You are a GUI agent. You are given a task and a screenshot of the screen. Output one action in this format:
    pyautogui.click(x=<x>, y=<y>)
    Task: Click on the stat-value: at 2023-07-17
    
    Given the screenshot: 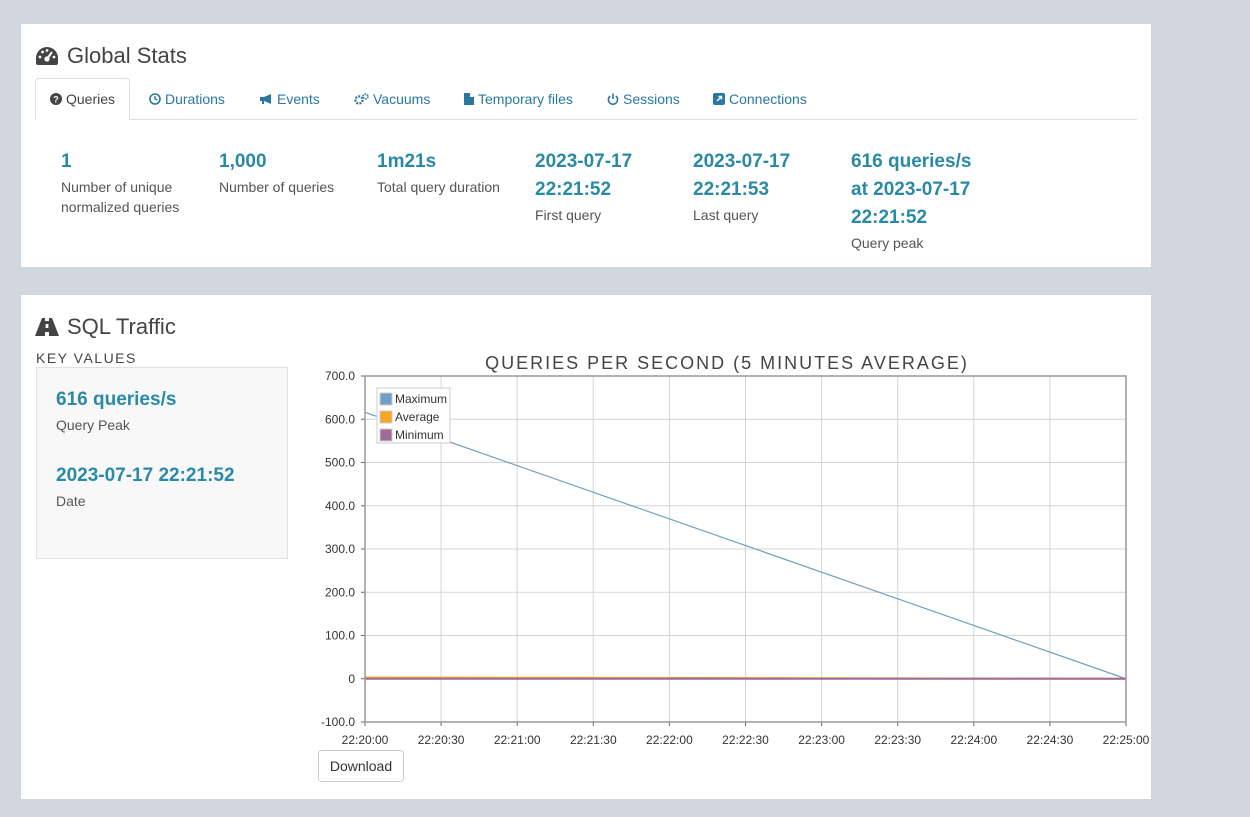 What is the action you would take?
    pyautogui.click(x=911, y=189)
    